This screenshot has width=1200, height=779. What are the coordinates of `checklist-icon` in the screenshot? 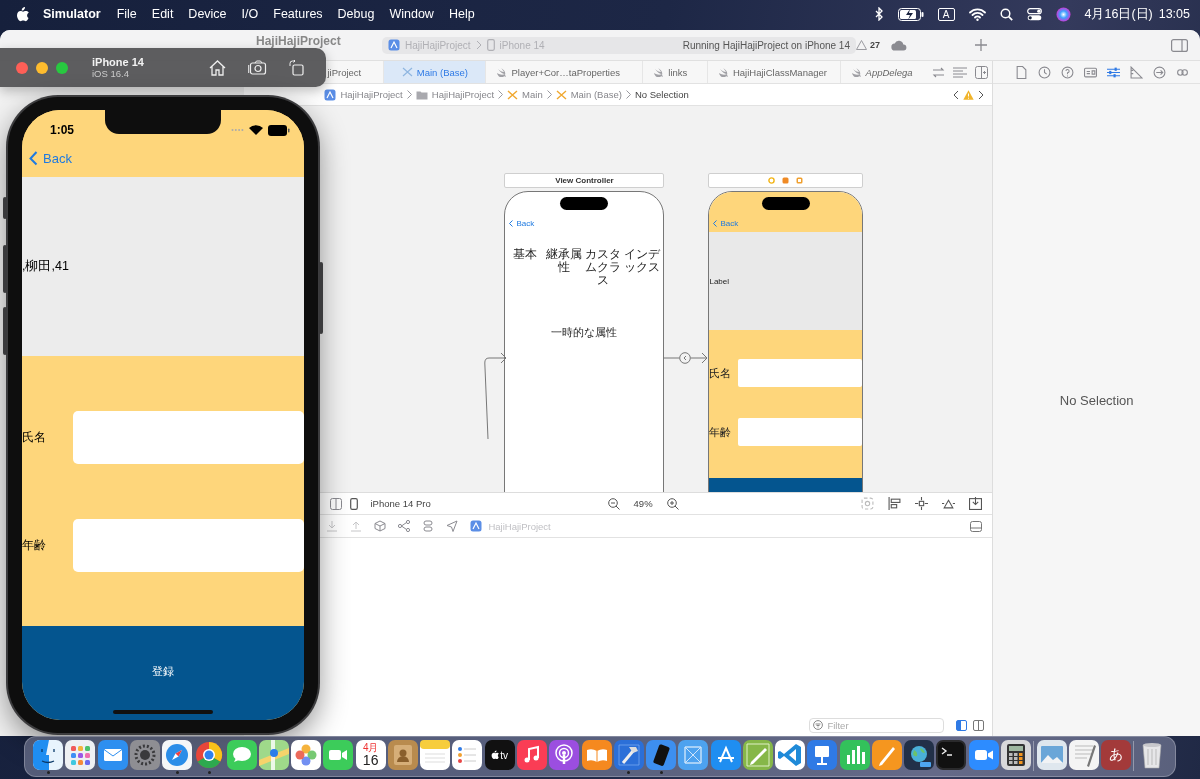 It's located at (467, 755).